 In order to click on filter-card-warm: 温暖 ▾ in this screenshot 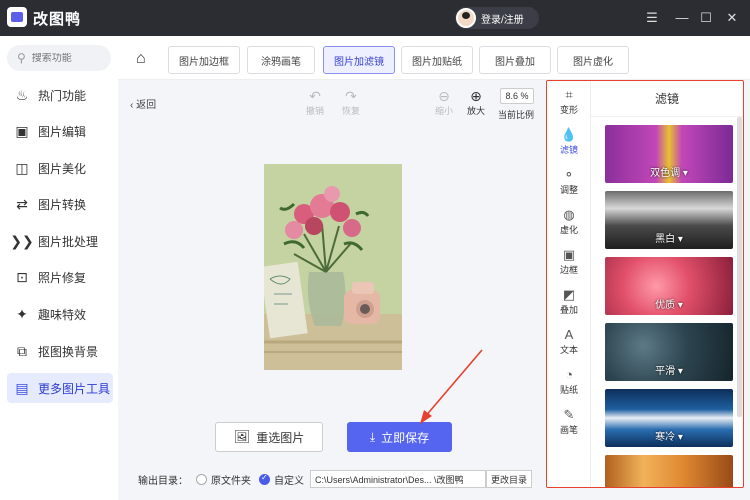, I will do `click(669, 471)`.